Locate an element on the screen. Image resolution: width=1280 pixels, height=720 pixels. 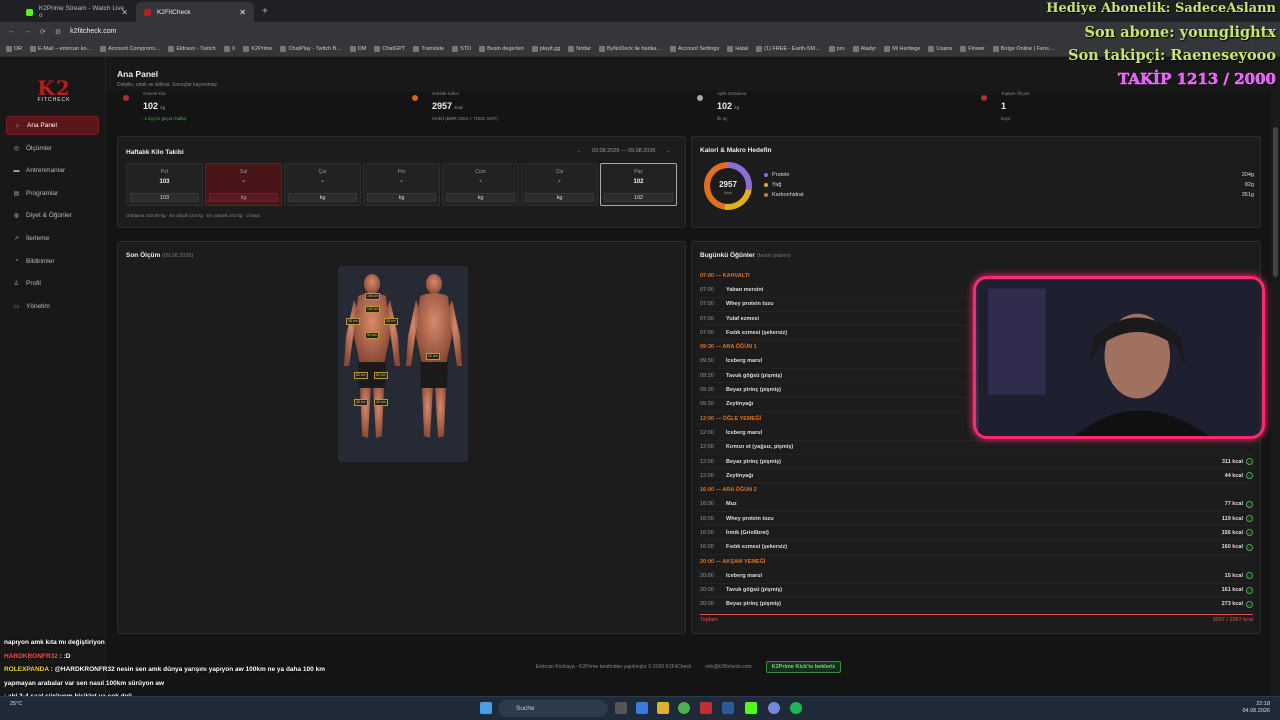
meal-item: 20:00 Beyaz pirinç (pişmiş) 273 kcal ✓ is located at coordinates (976, 605).